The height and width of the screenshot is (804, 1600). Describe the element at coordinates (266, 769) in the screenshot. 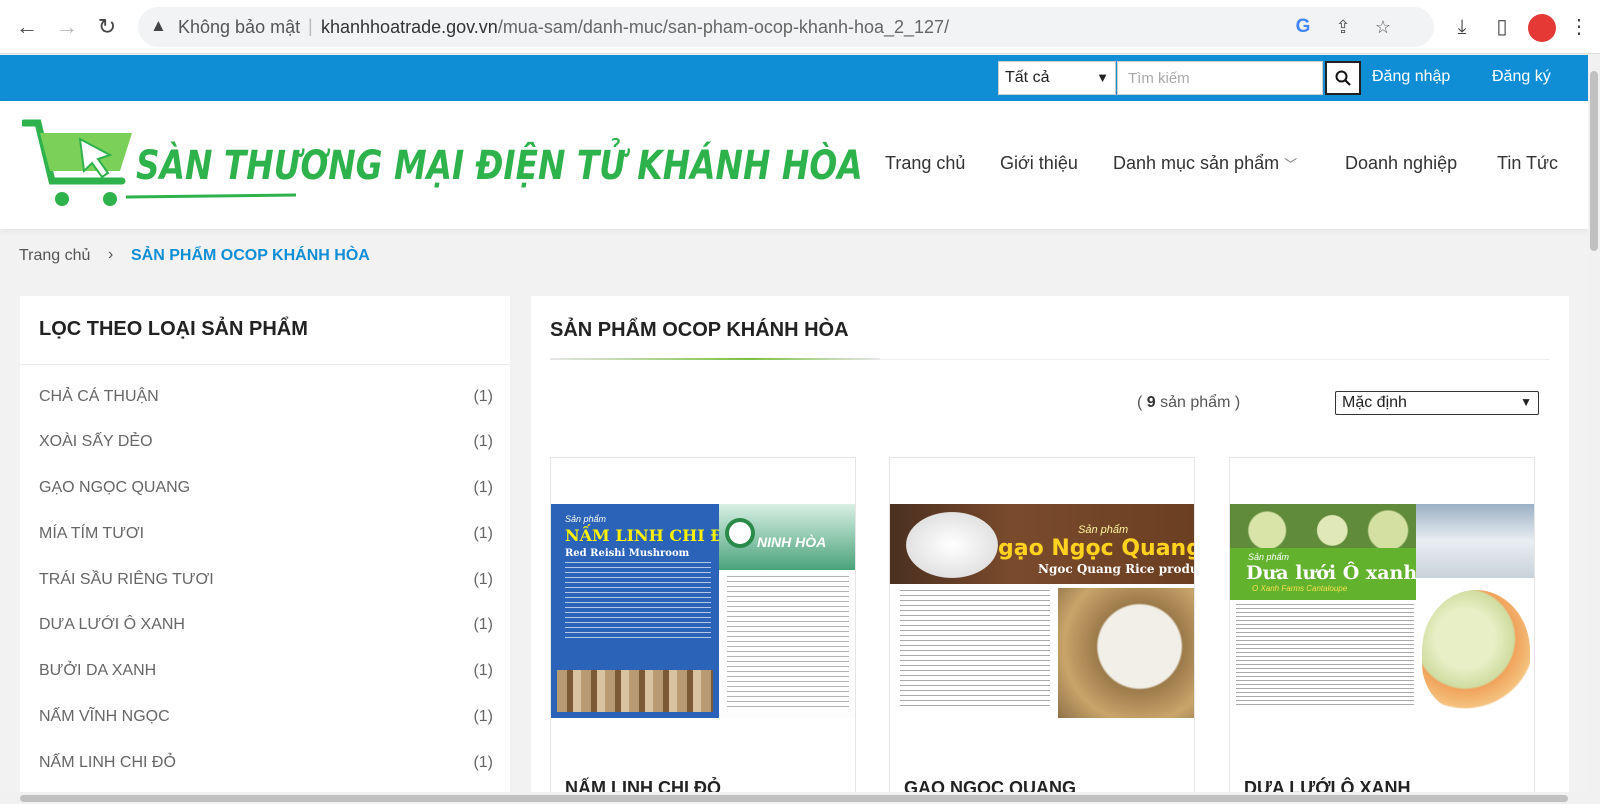

I see `filter-item: NẤM LINH CHI ĐỎ (1)` at that location.